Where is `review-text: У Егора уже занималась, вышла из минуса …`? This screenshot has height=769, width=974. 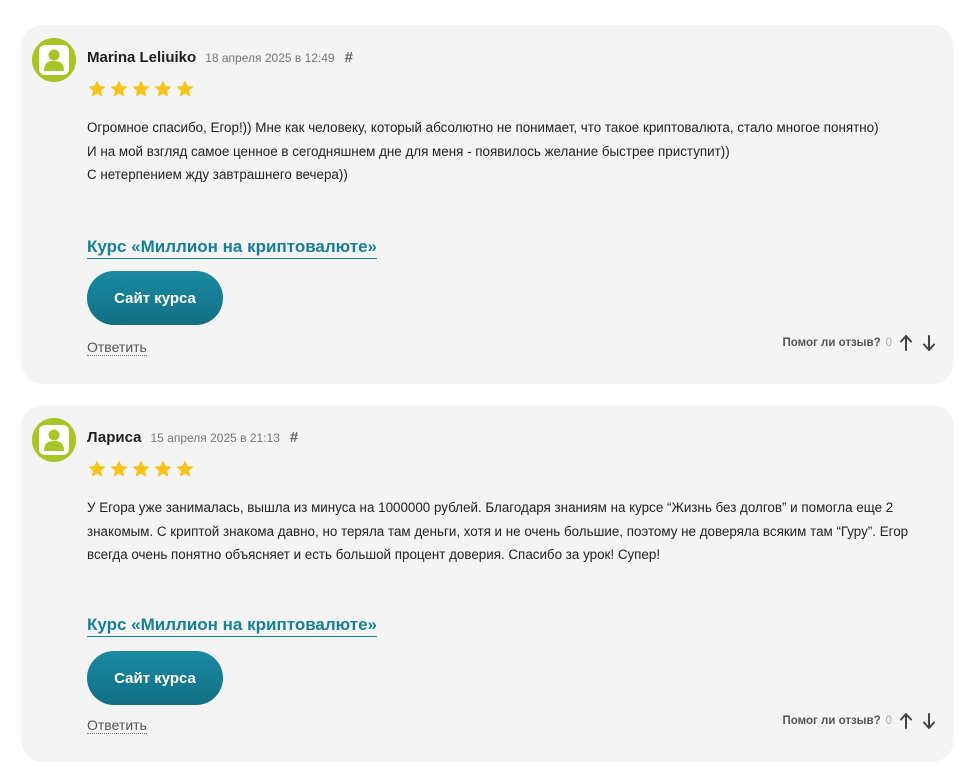
review-text: У Егора уже занималась, вышла из минуса … is located at coordinates (512, 531).